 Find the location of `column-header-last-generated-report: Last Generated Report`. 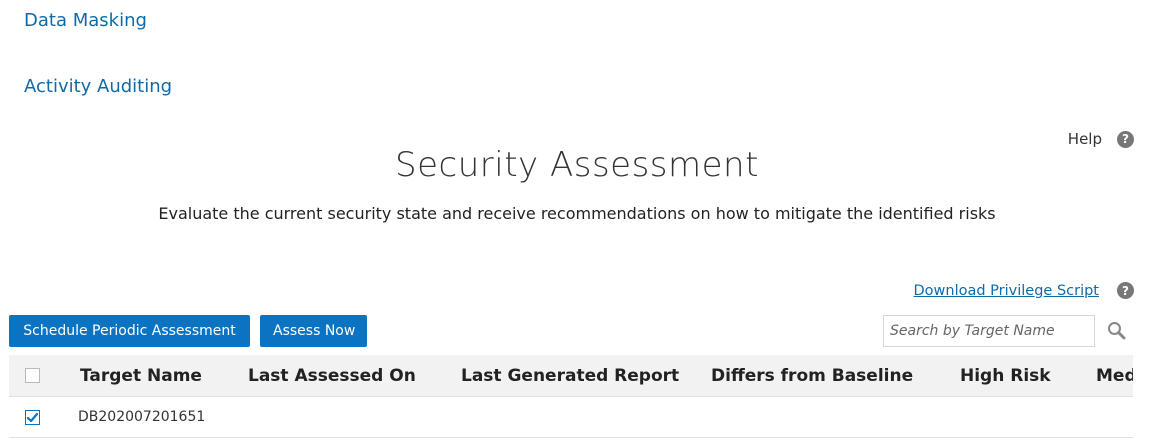

column-header-last-generated-report: Last Generated Report is located at coordinates (570, 376).